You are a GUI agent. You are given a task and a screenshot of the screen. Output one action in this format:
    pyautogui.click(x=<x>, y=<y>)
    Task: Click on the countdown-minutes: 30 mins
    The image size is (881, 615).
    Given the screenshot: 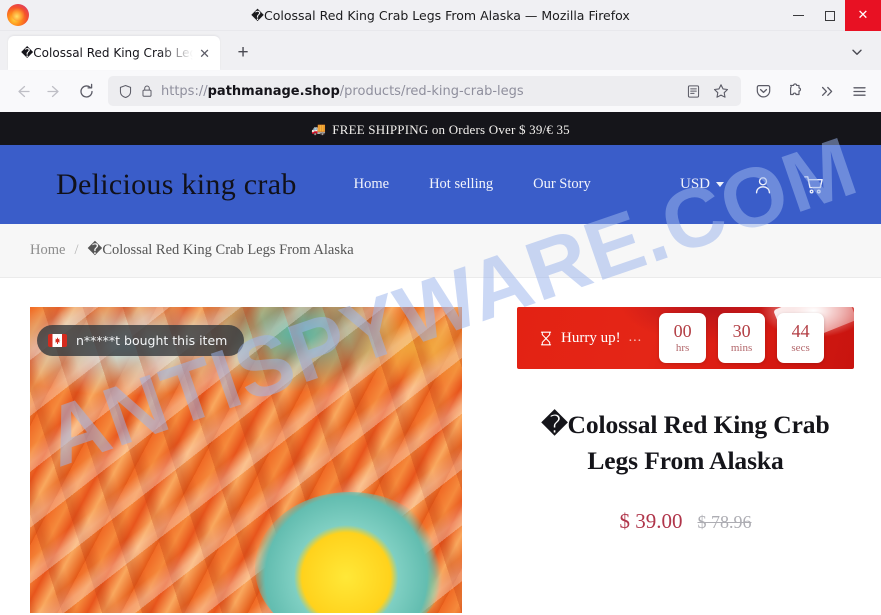 What is the action you would take?
    pyautogui.click(x=742, y=338)
    